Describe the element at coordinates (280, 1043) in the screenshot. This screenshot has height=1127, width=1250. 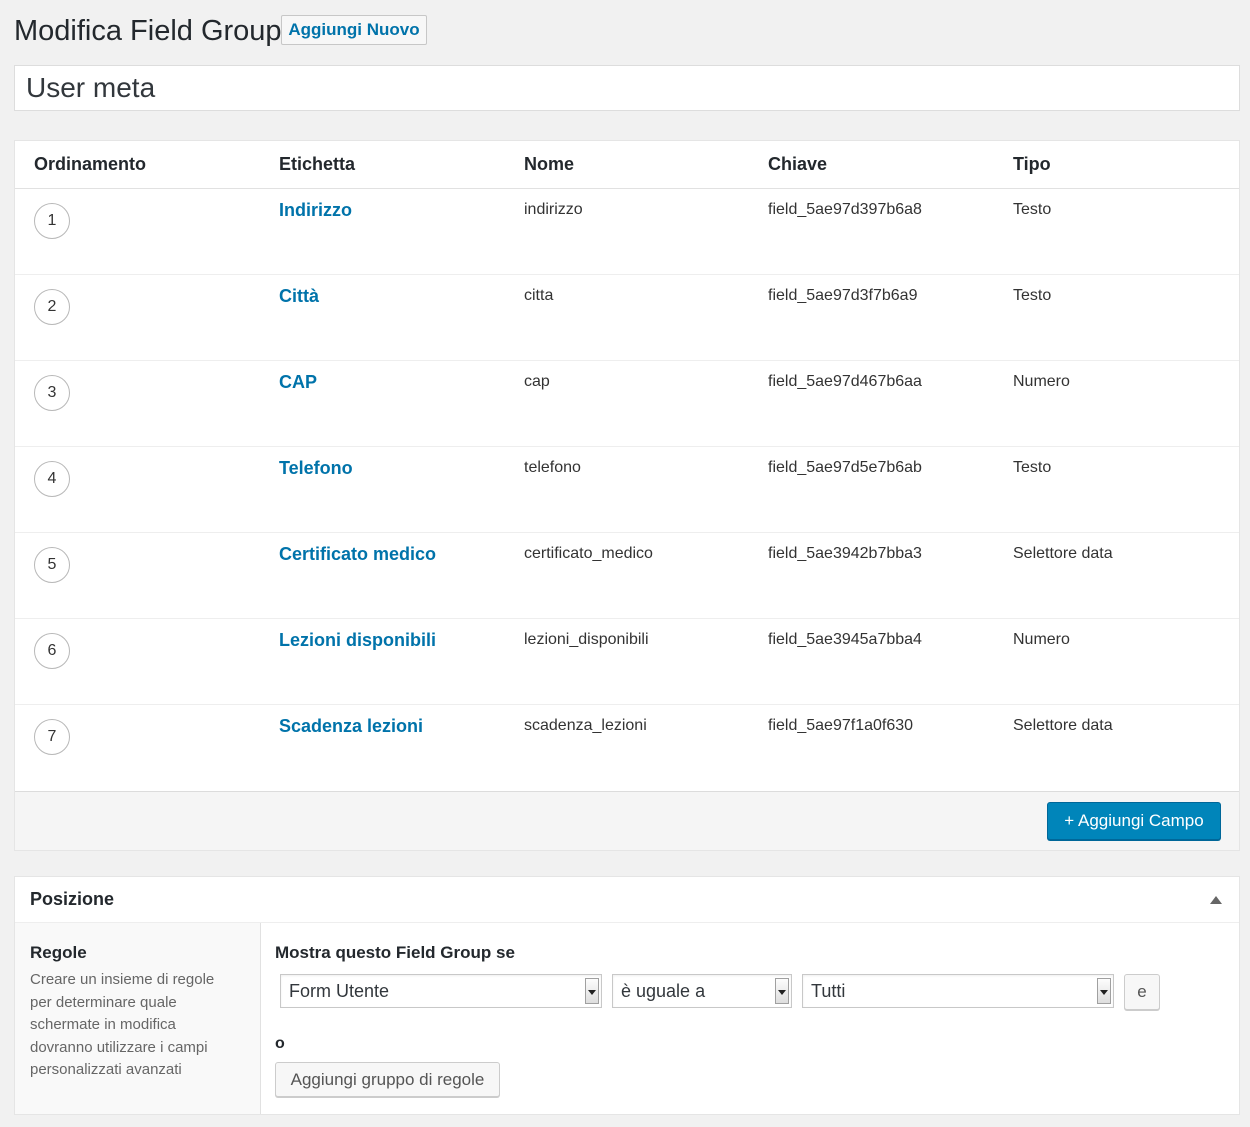
I see `or-label: o` at that location.